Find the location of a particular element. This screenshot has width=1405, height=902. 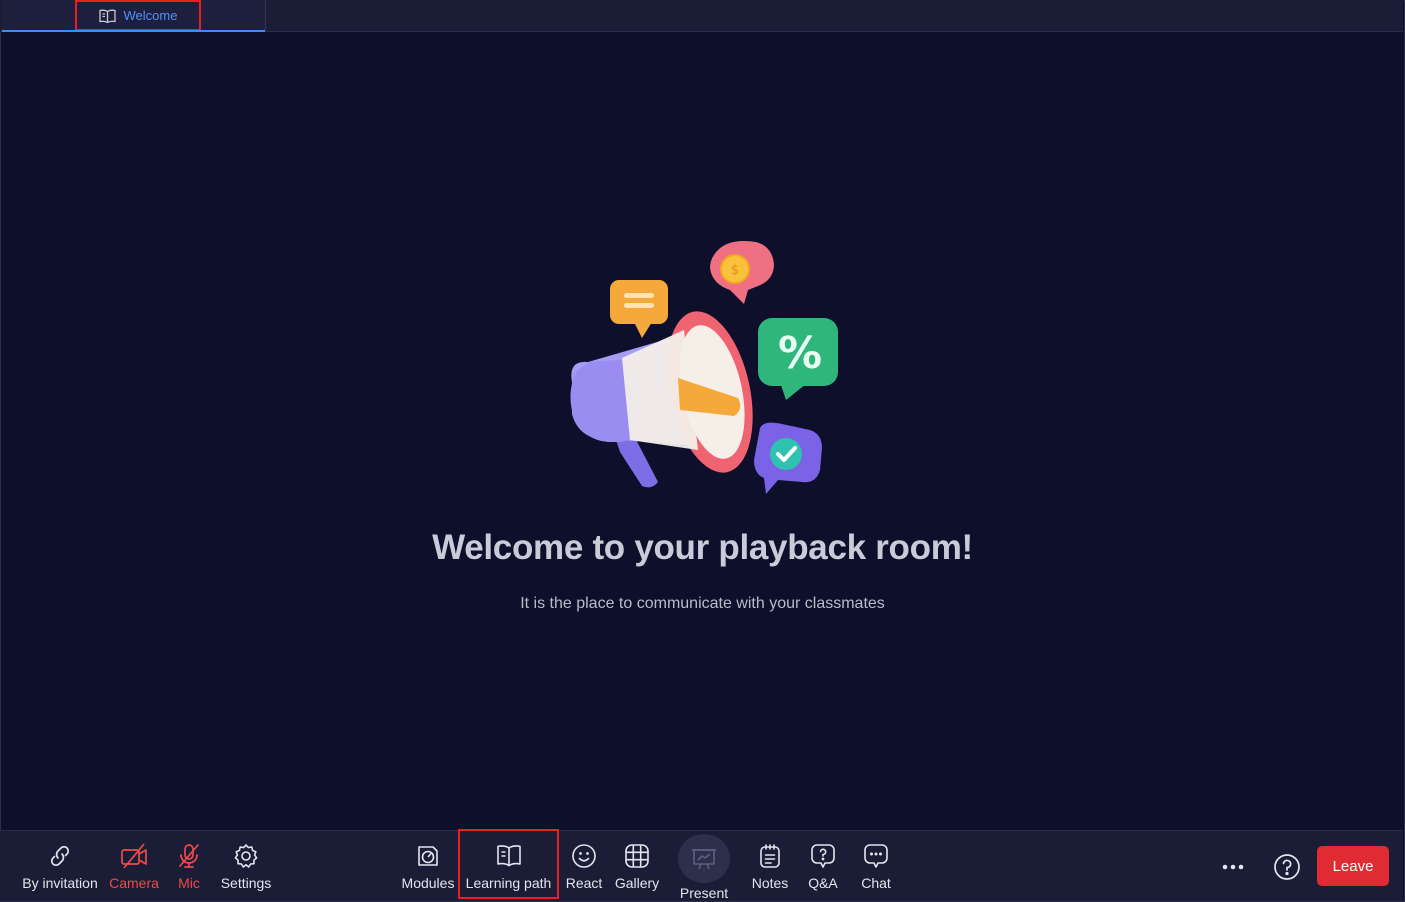

orange-speech-bubble is located at coordinates (639, 309).